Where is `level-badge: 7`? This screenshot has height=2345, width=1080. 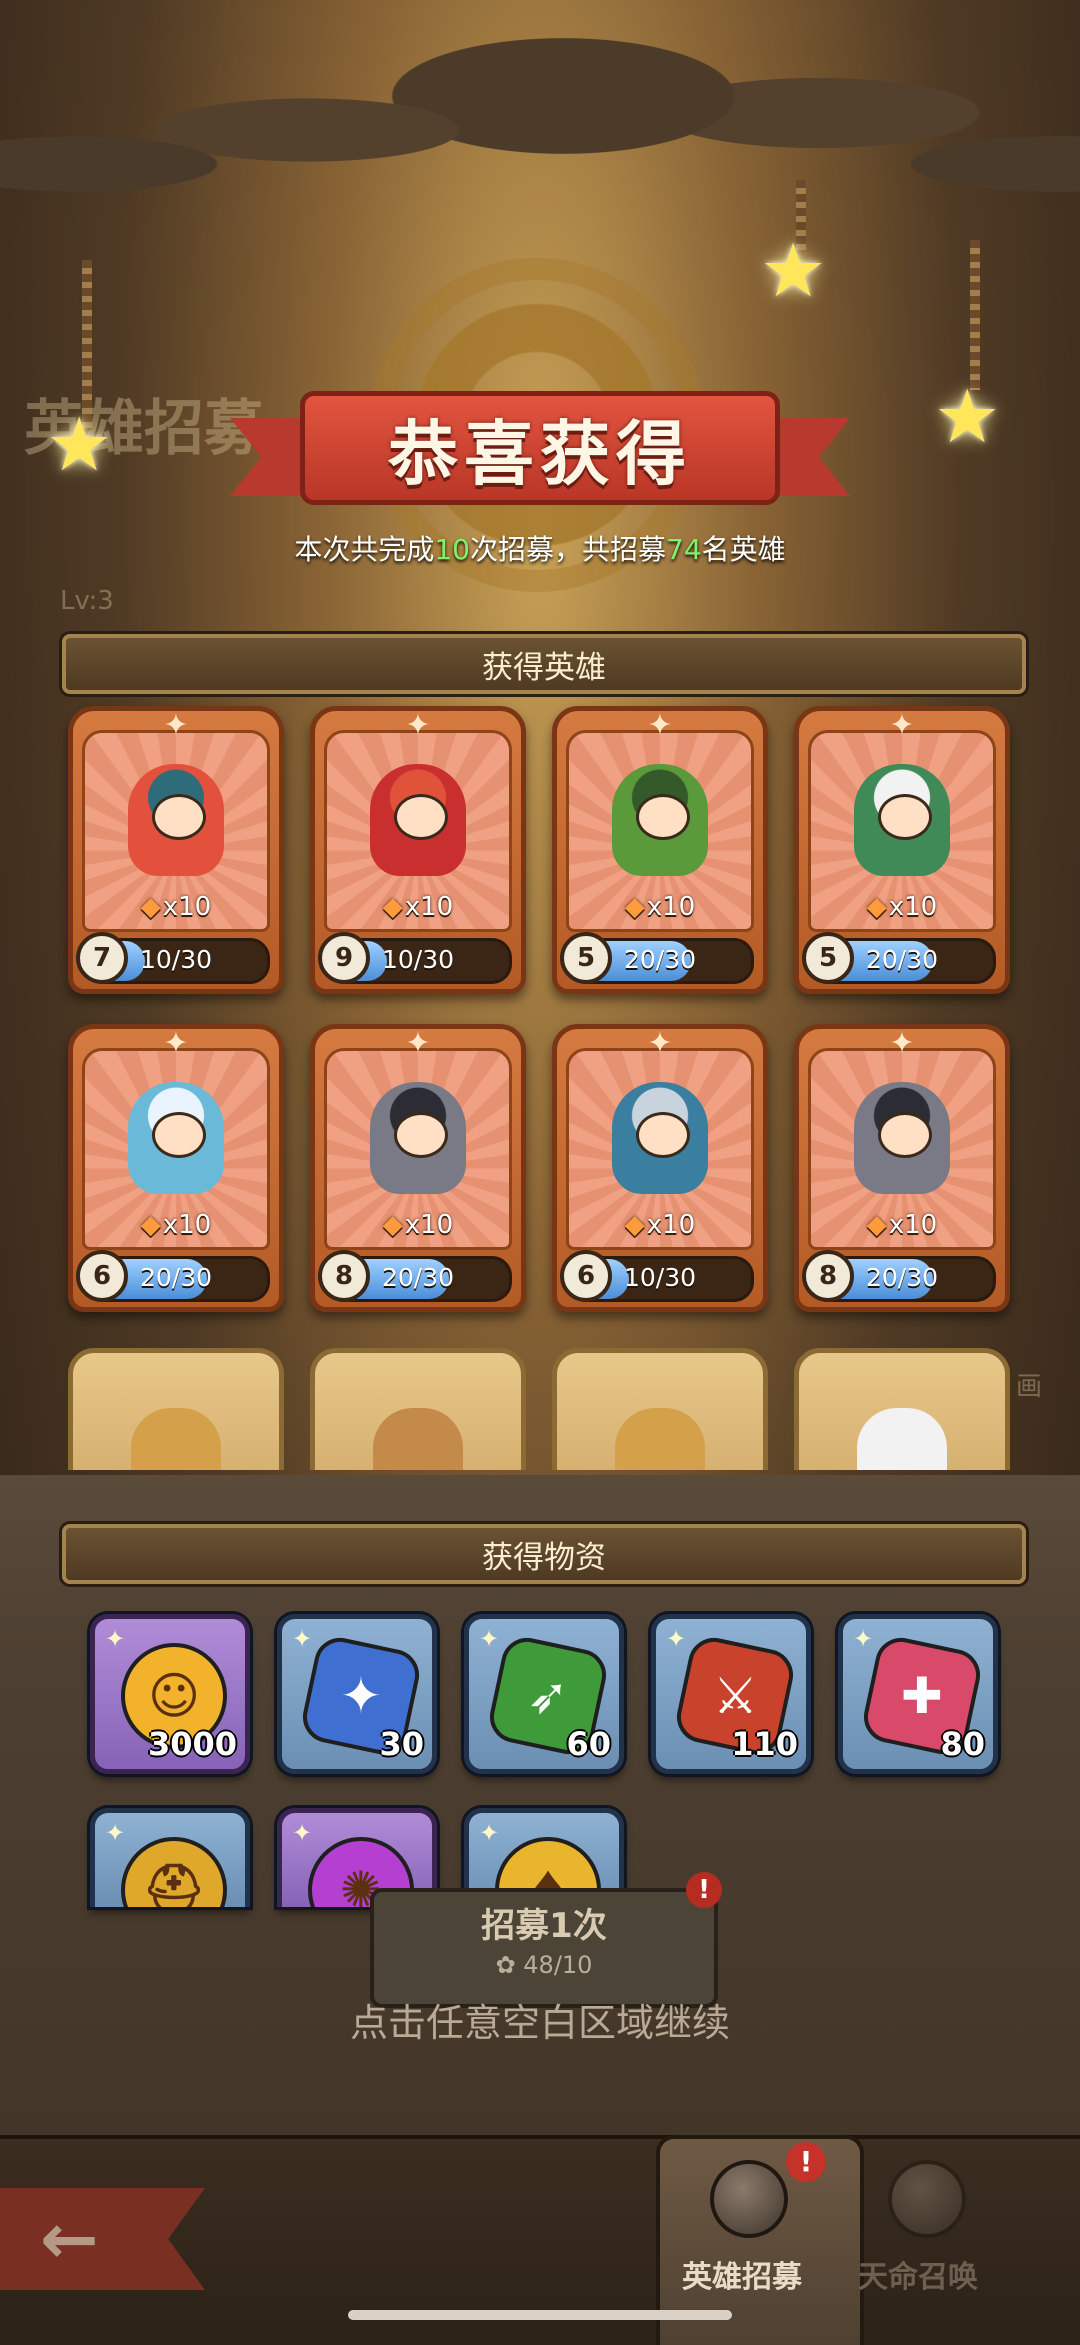 level-badge: 7 is located at coordinates (102, 958).